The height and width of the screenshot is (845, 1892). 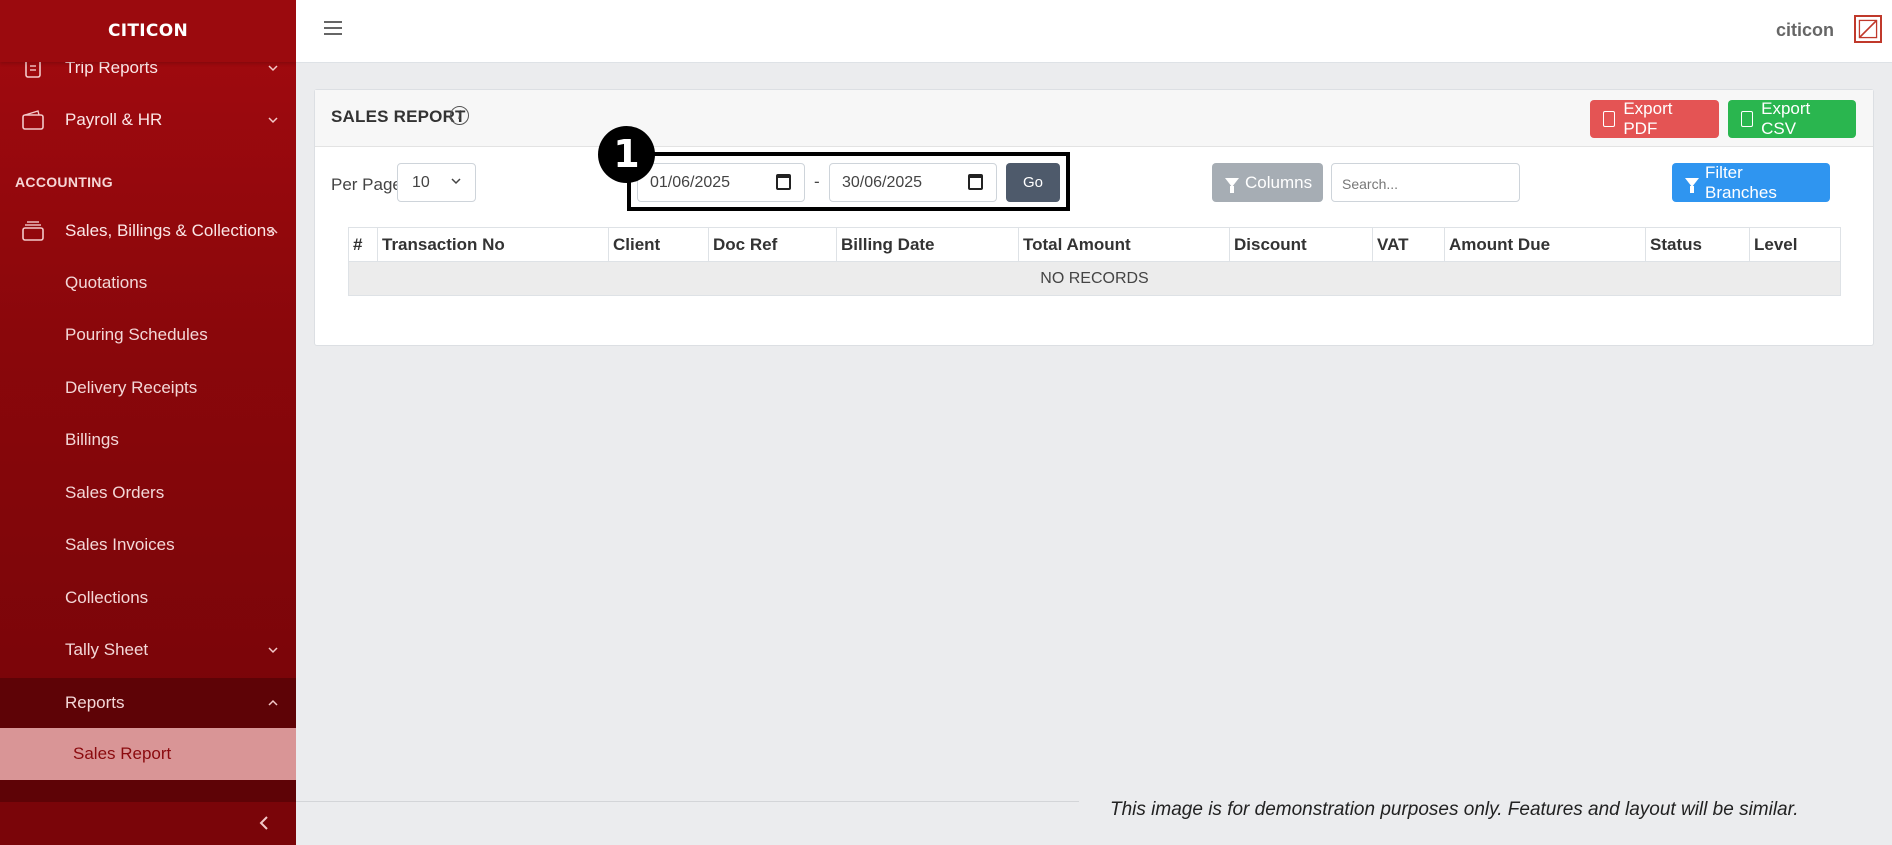 I want to click on export-csv-label: Export CSV, so click(x=1786, y=118).